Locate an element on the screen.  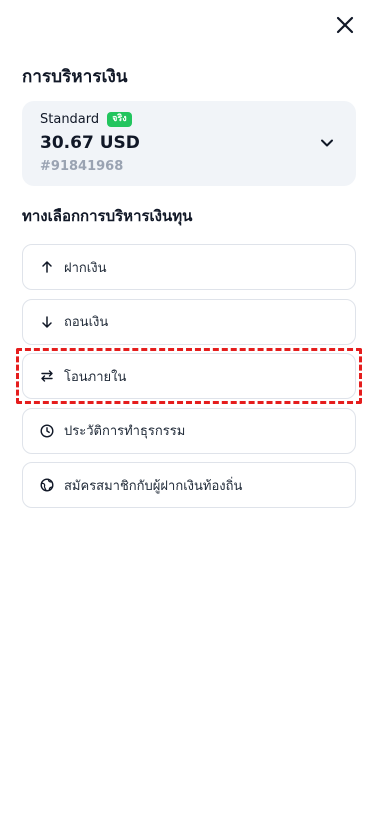
option-label: ประวัติการทำธุรกรรม is located at coordinates (125, 431).